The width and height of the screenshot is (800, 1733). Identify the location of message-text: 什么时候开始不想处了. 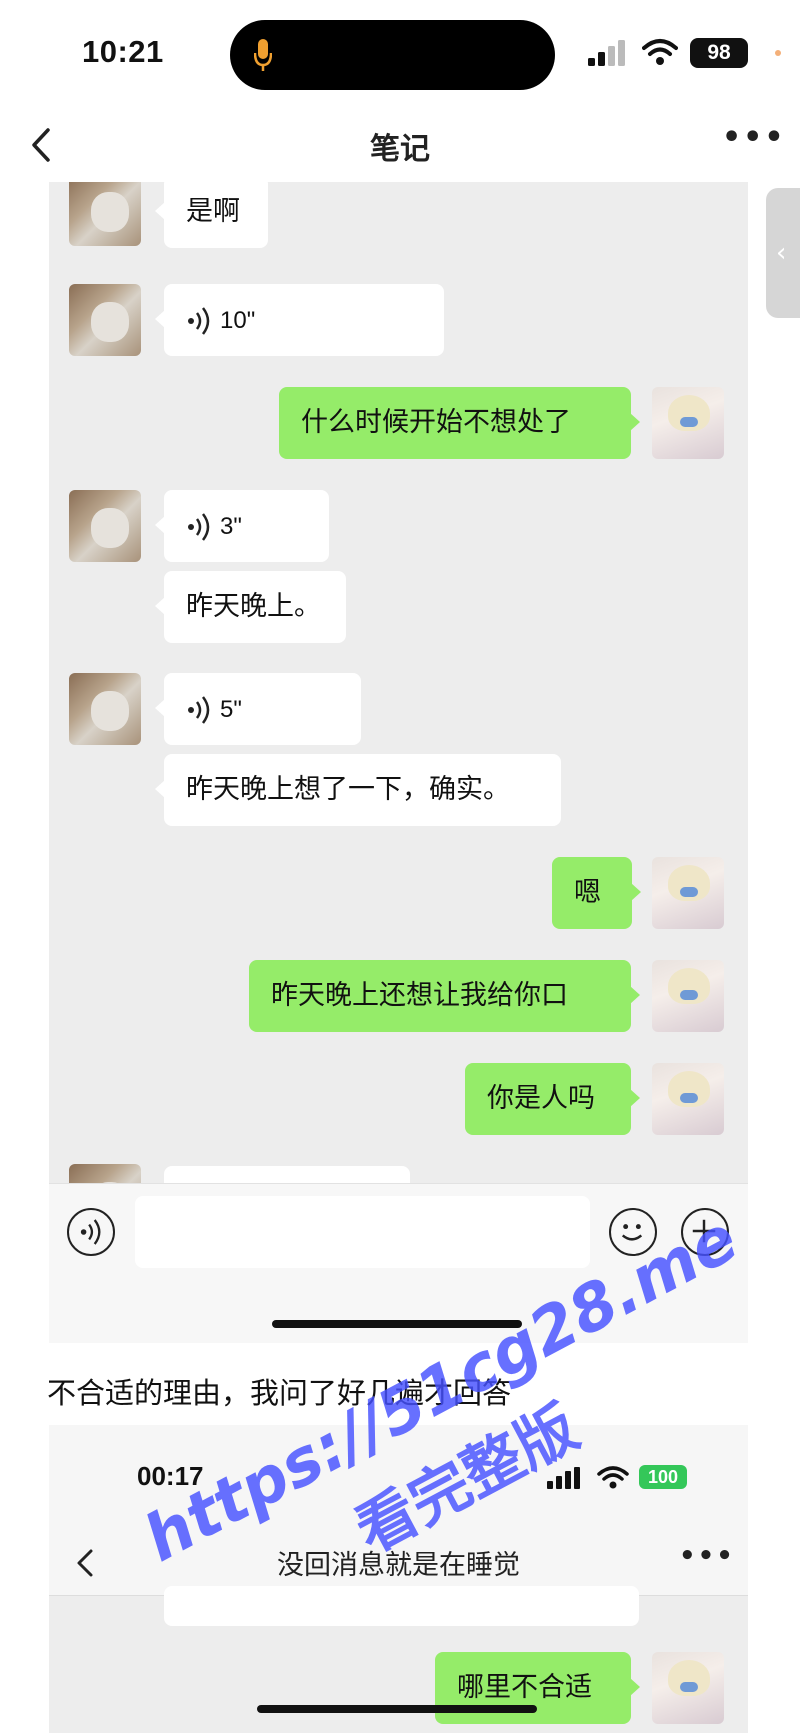
(436, 422).